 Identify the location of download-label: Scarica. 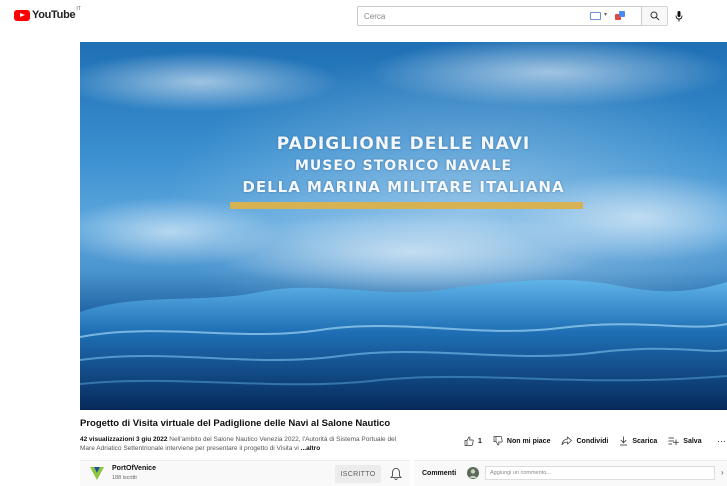
(645, 441).